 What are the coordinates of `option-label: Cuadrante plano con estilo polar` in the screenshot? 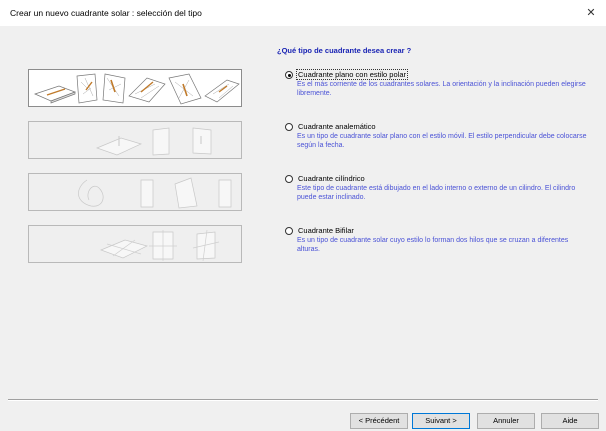 It's located at (352, 74).